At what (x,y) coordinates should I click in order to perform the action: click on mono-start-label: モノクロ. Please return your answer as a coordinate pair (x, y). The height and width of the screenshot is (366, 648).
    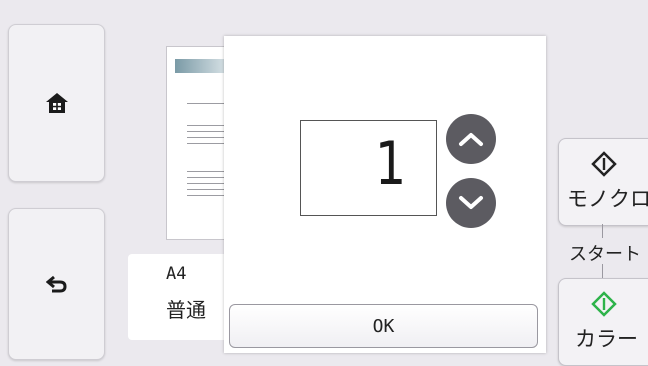
    Looking at the image, I should click on (607, 199).